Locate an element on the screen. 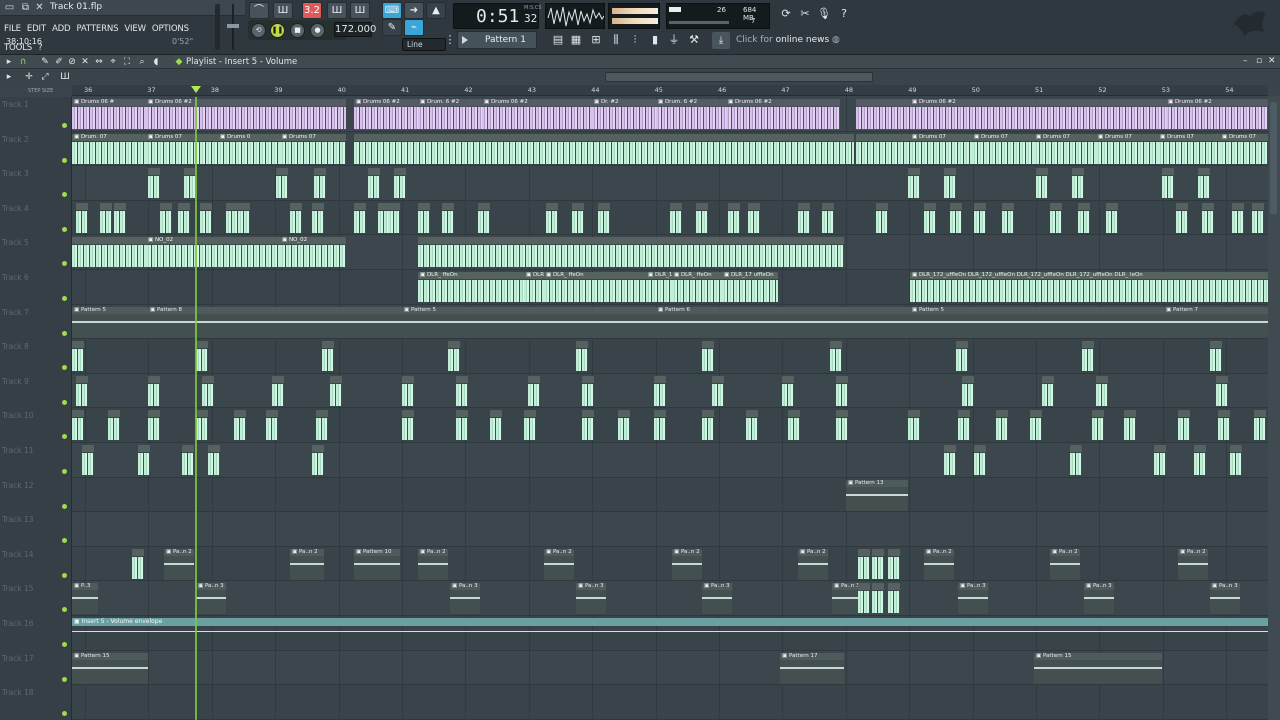  playlist-minimize-icon: – is located at coordinates (1245, 61).